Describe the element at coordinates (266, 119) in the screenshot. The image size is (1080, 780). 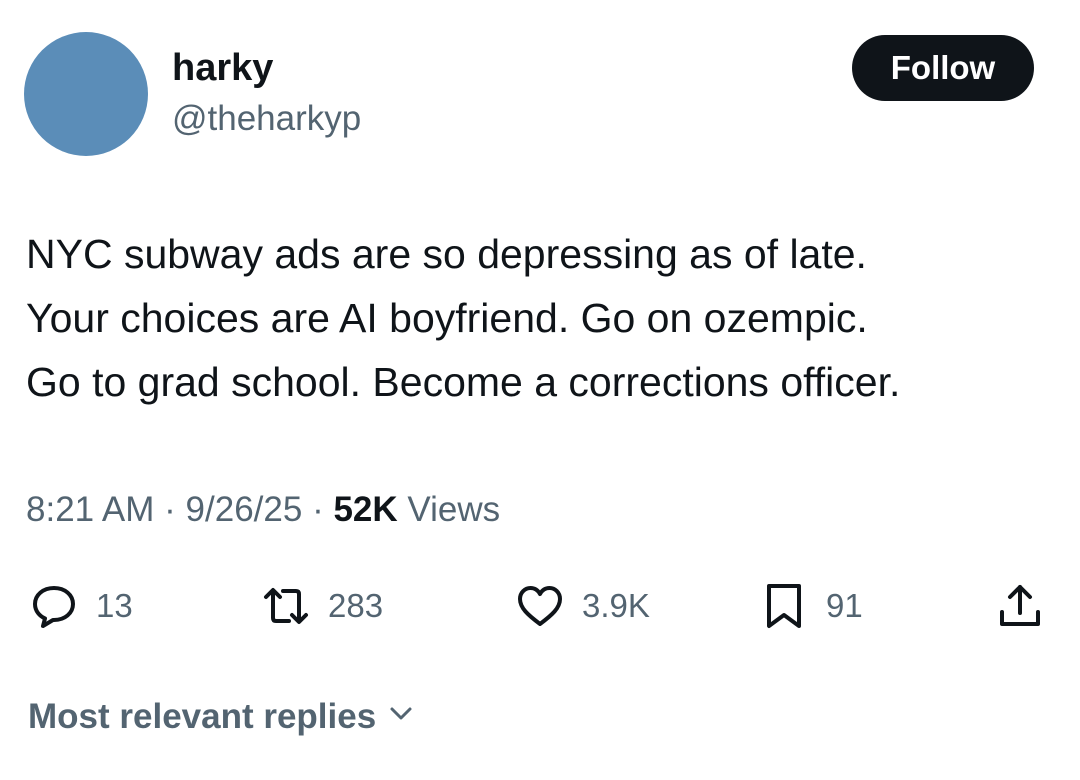
I see `user-handle: @theharkyp` at that location.